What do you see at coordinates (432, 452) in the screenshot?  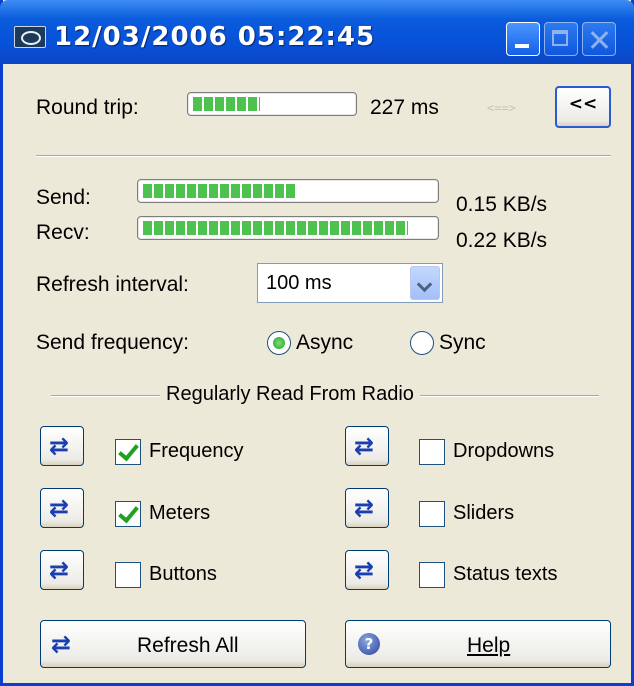 I see `dropdowns-checkbox` at bounding box center [432, 452].